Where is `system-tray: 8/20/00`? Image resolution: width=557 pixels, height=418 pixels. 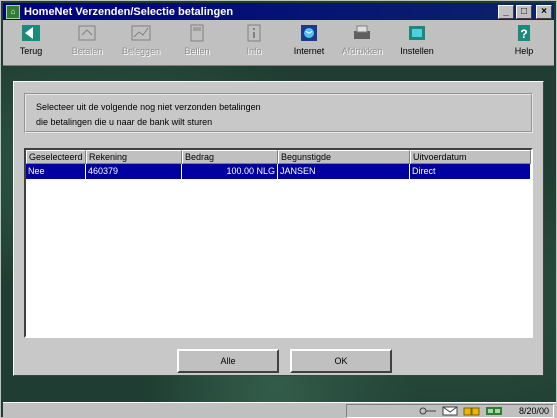
system-tray: 8/20/00 is located at coordinates (450, 411).